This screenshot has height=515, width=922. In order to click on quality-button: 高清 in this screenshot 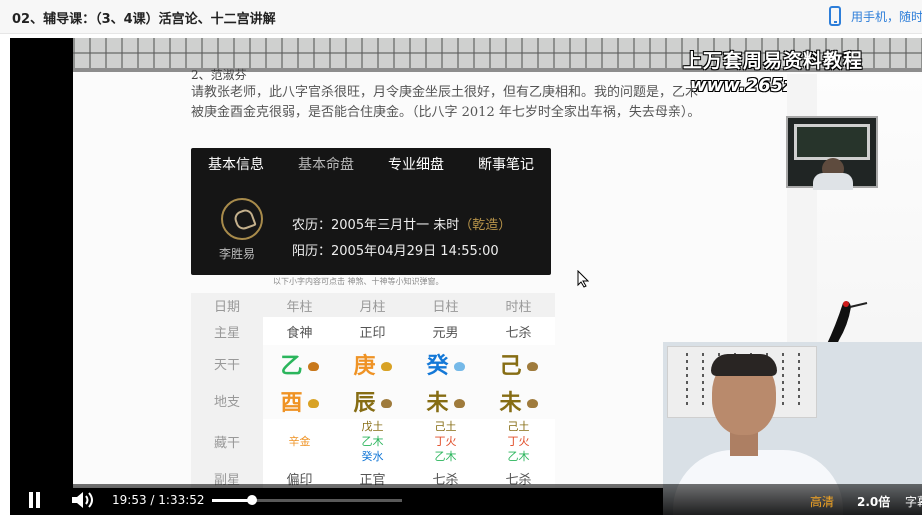, I will do `click(822, 501)`.